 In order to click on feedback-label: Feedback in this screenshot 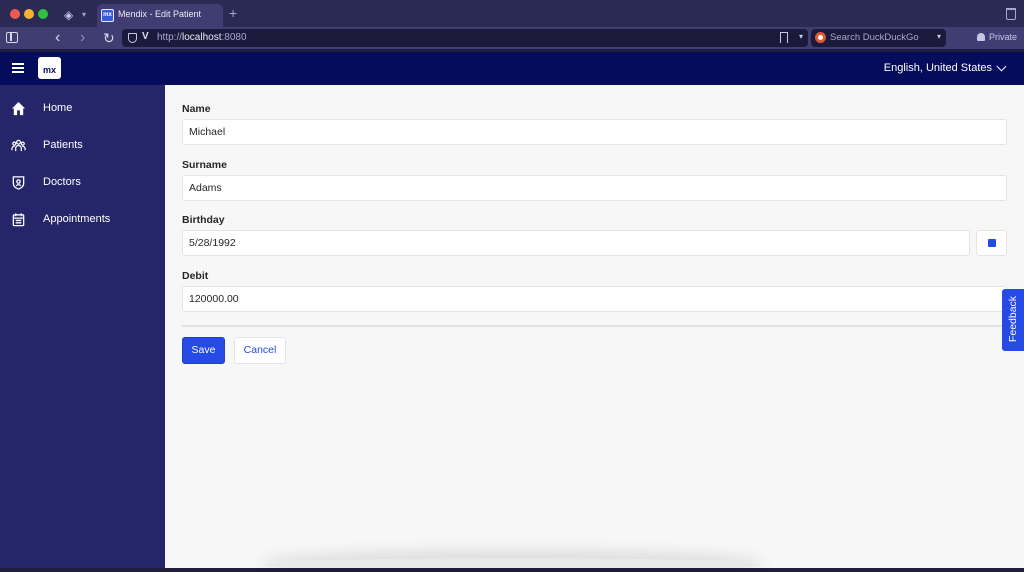, I will do `click(1013, 319)`.